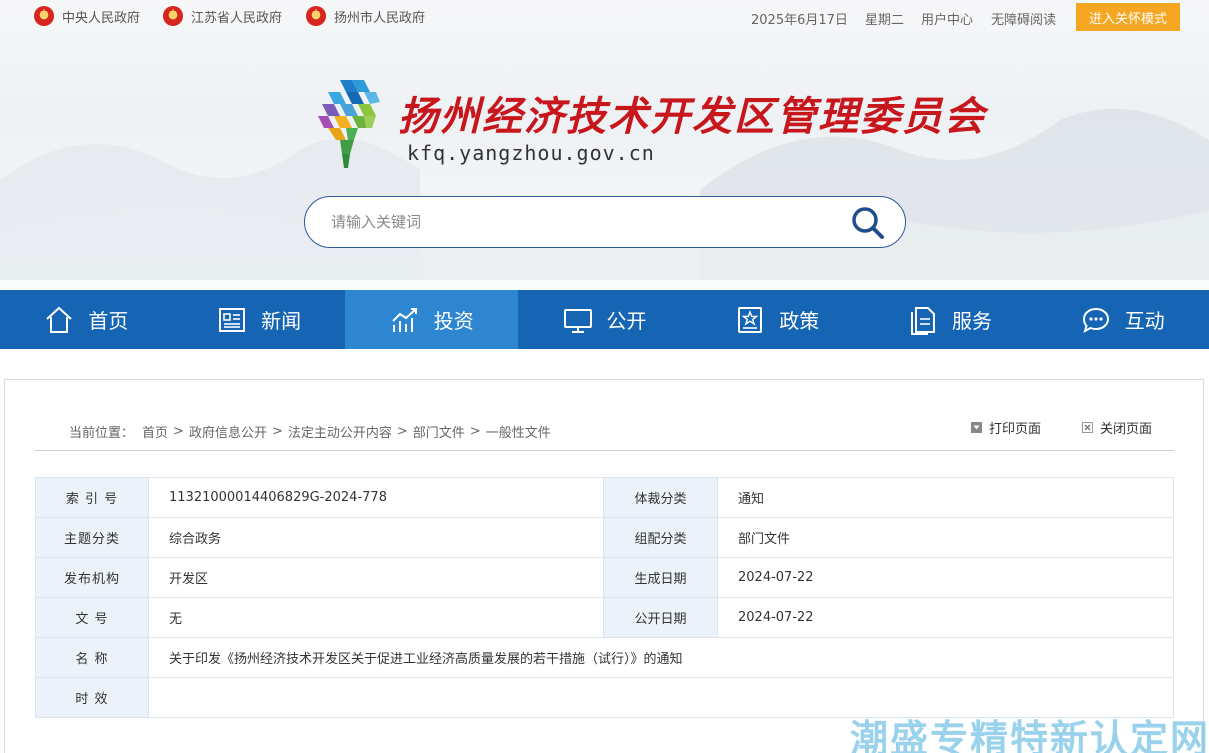 The width and height of the screenshot is (1209, 753). What do you see at coordinates (976, 427) in the screenshot?
I see `print-icon` at bounding box center [976, 427].